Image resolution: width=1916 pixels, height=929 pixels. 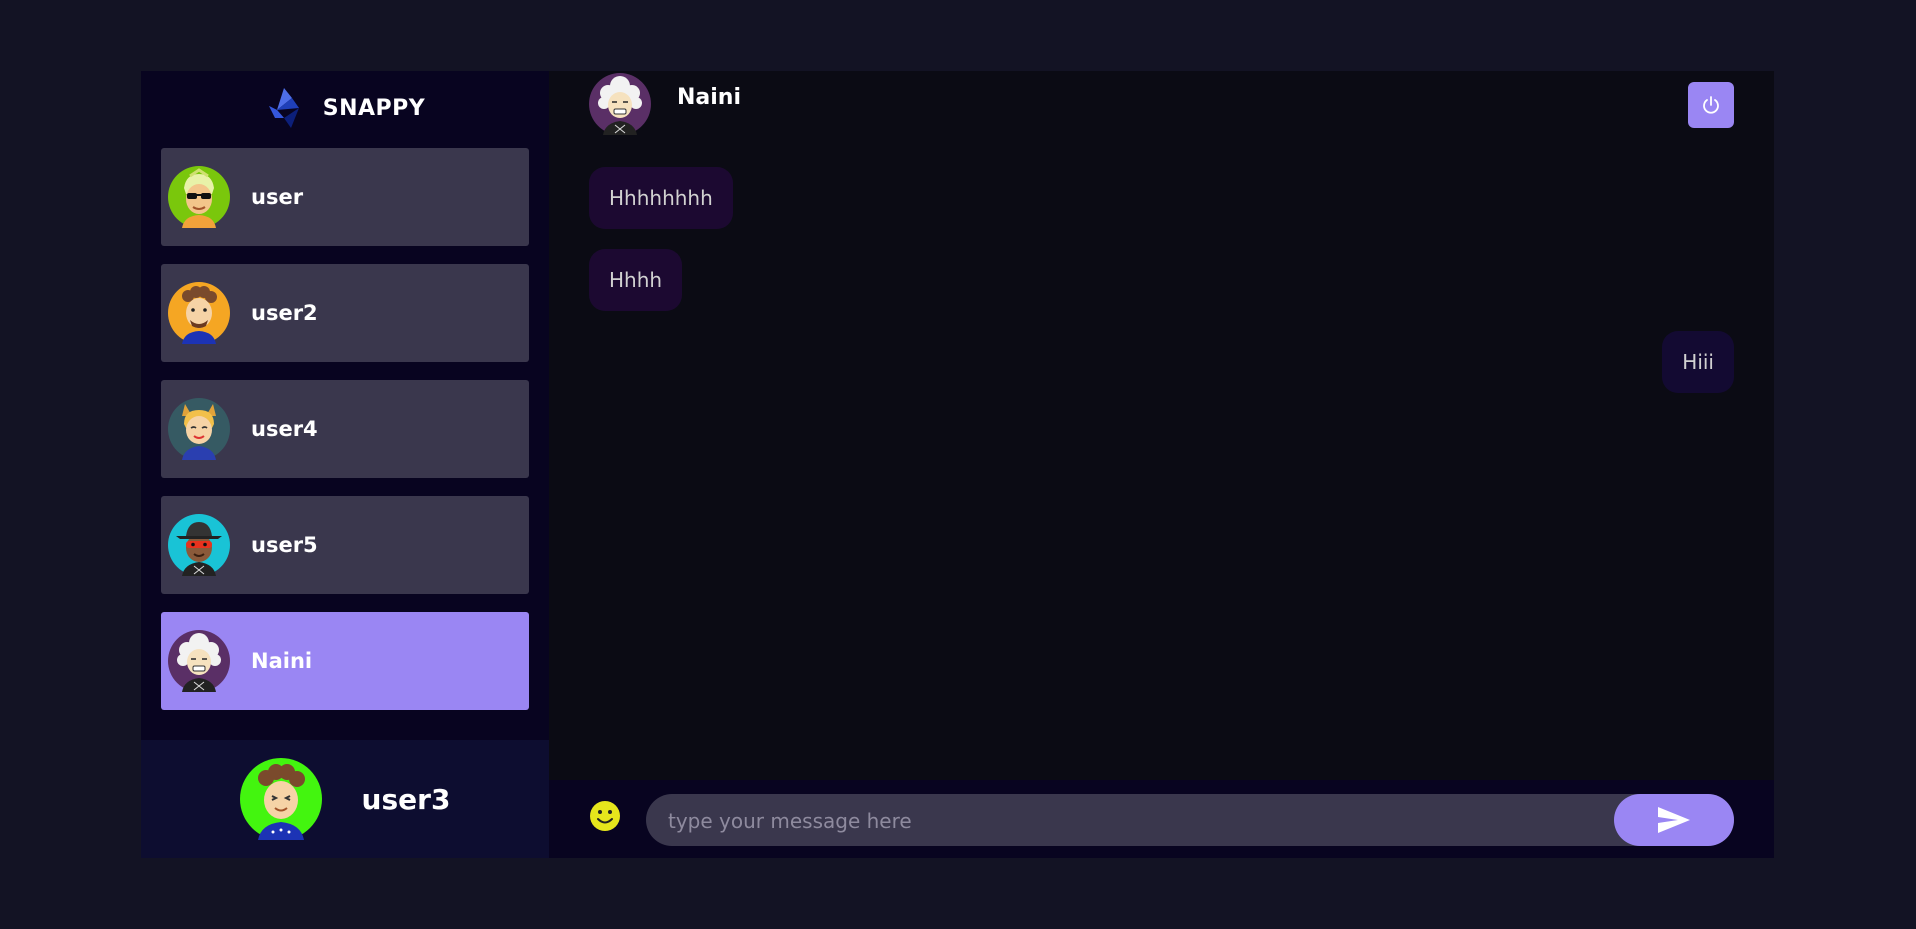 I want to click on contact-item-user4: user4, so click(x=345, y=429).